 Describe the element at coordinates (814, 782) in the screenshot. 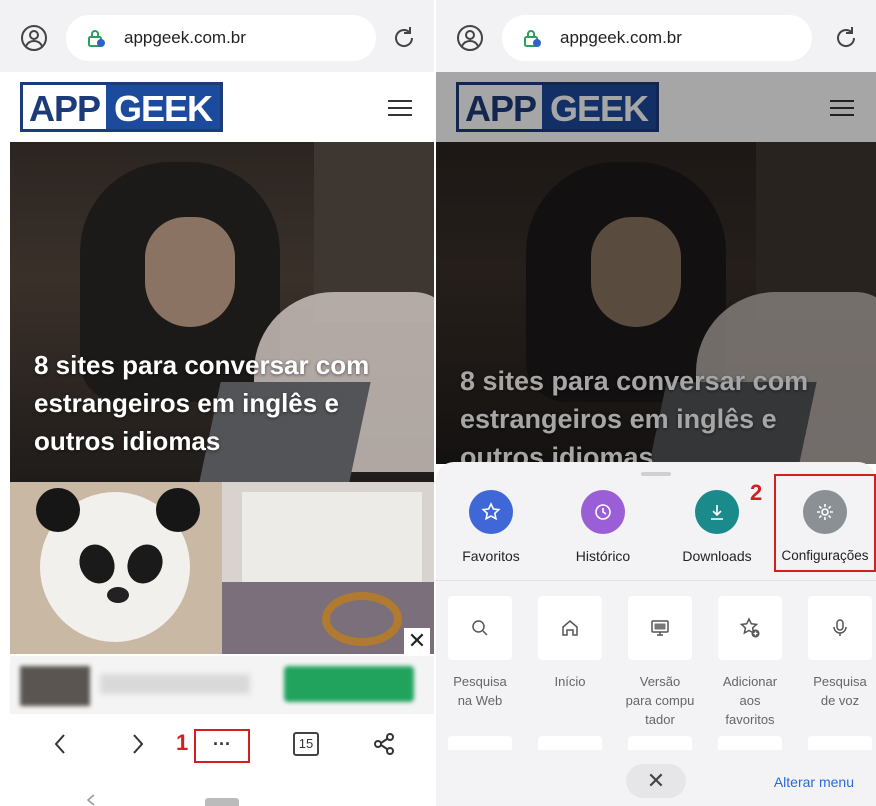

I see `alterar-menu-link: Alterar menu` at that location.